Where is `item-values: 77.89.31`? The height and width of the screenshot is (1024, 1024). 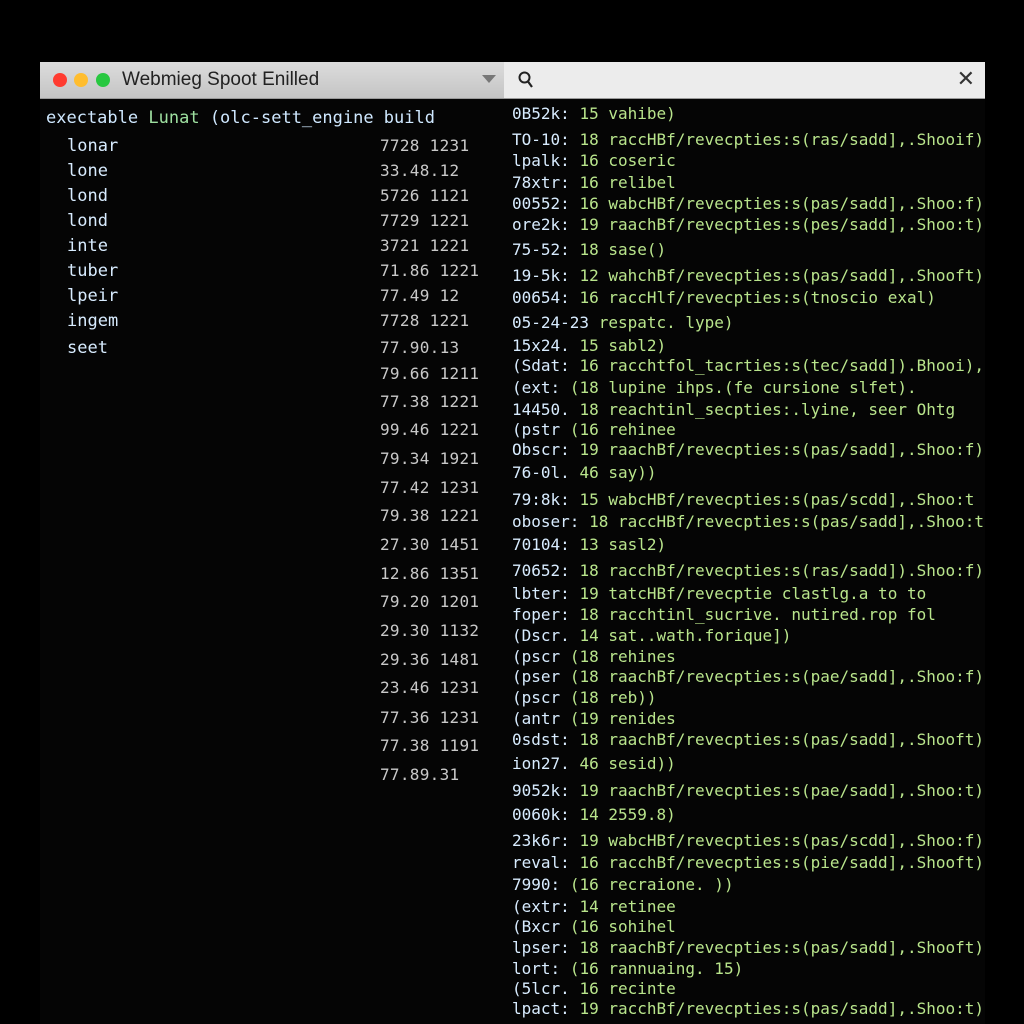
item-values: 77.89.31 is located at coordinates (420, 774).